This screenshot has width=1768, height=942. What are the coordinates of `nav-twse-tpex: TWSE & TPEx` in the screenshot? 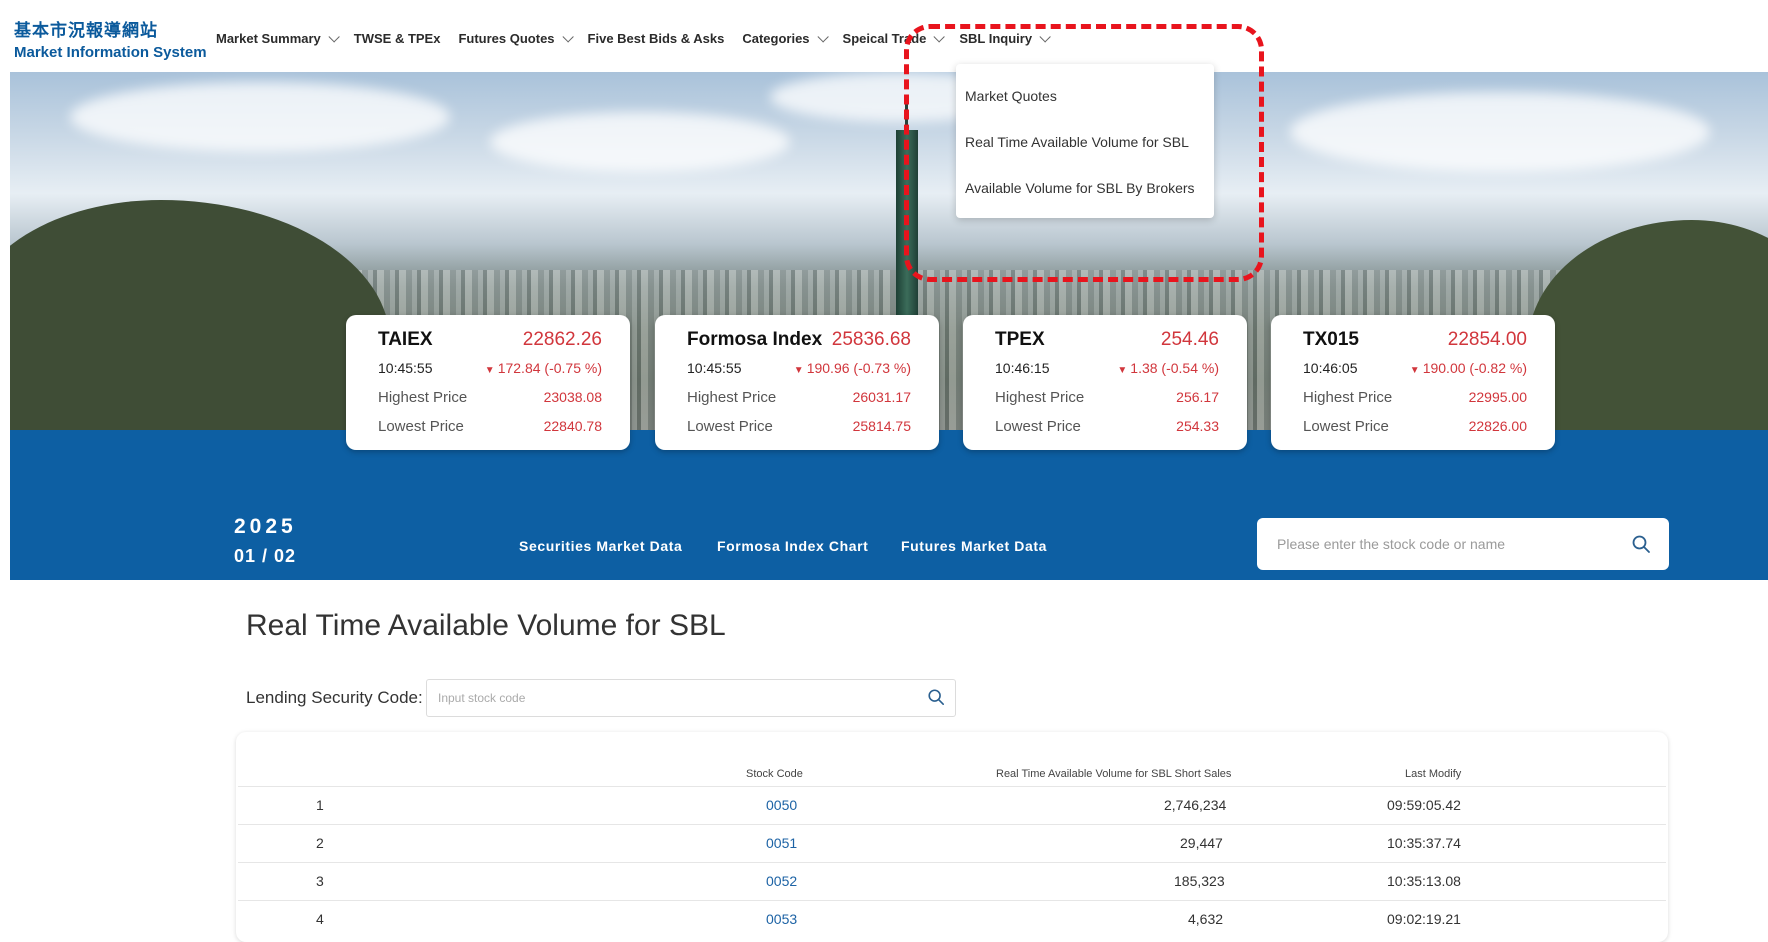 It's located at (397, 38).